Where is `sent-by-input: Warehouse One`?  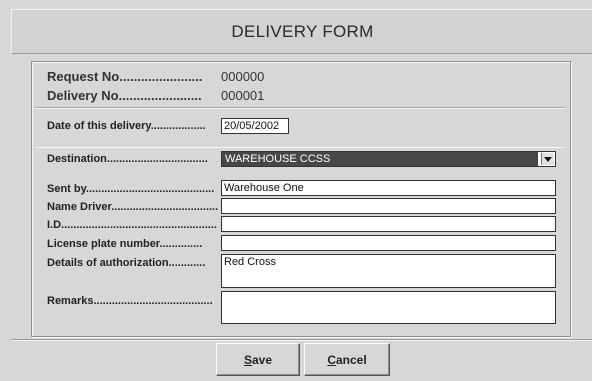
sent-by-input: Warehouse One is located at coordinates (388, 188).